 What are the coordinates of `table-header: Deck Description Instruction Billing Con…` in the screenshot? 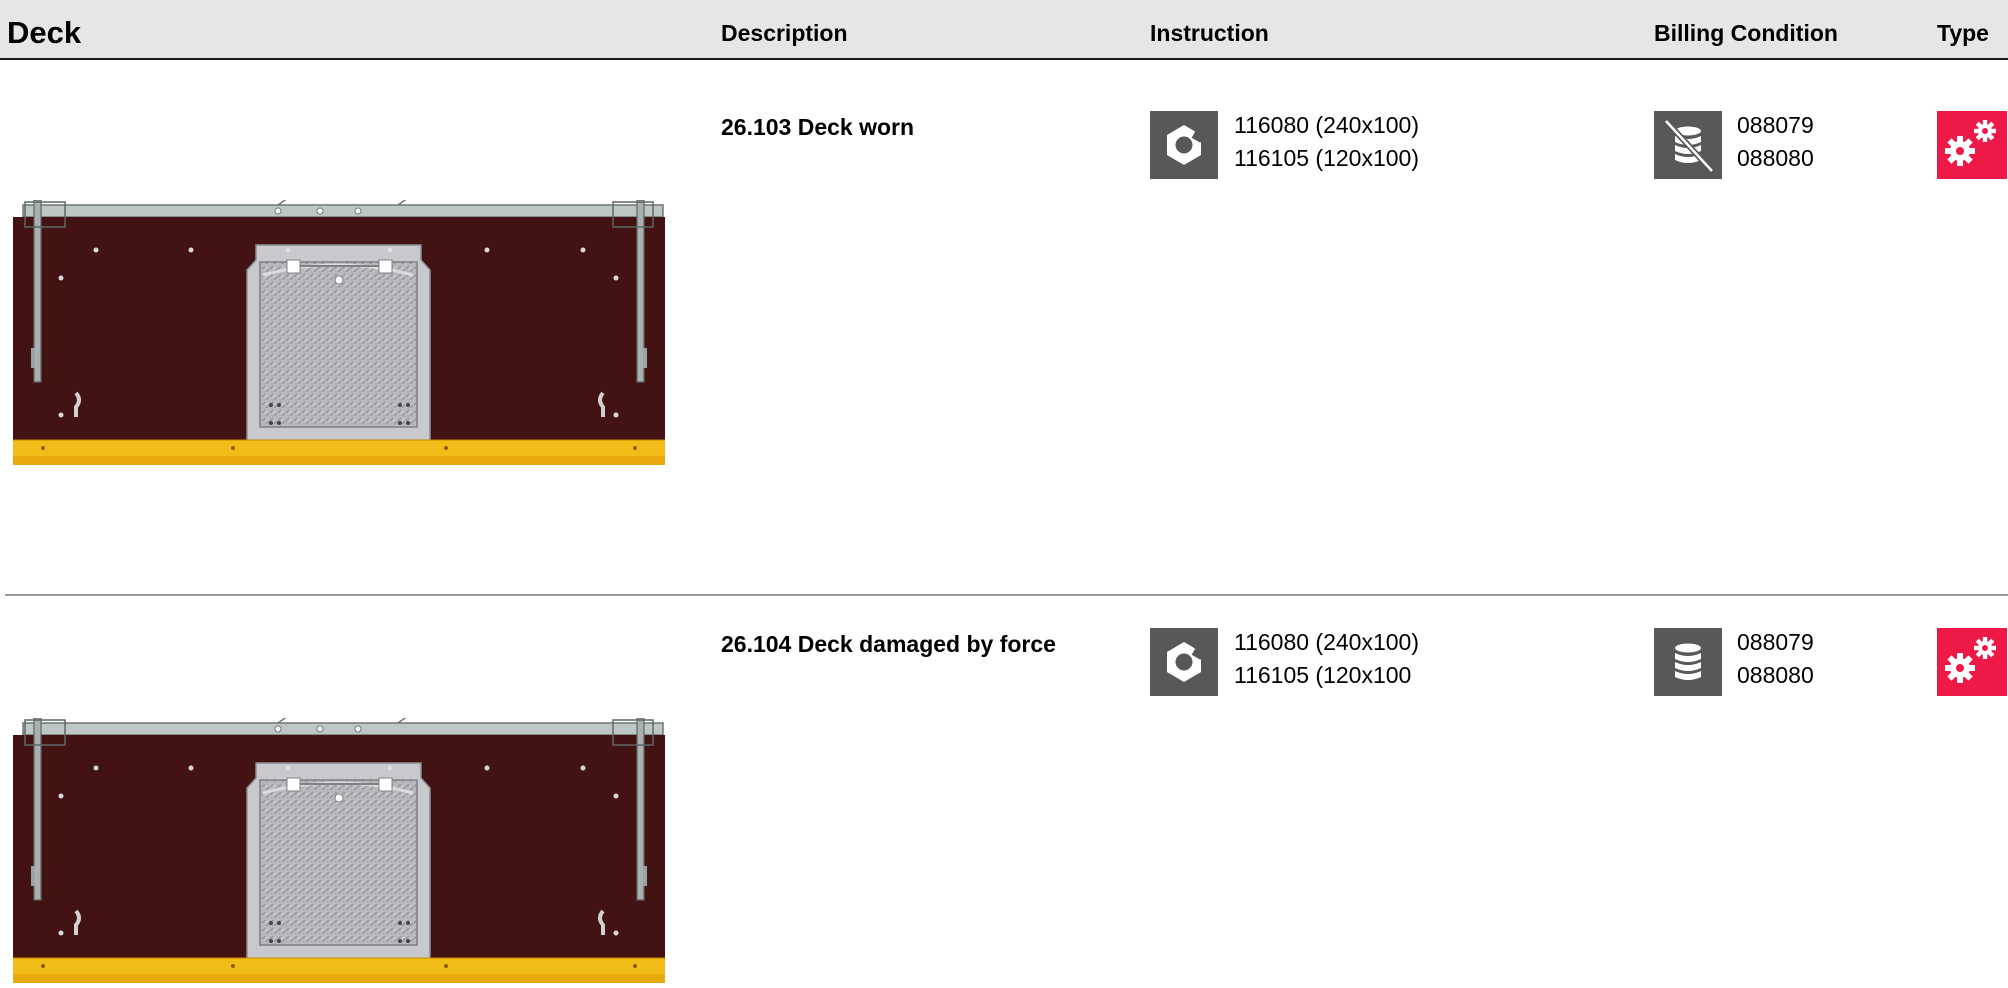 It's located at (1004, 30).